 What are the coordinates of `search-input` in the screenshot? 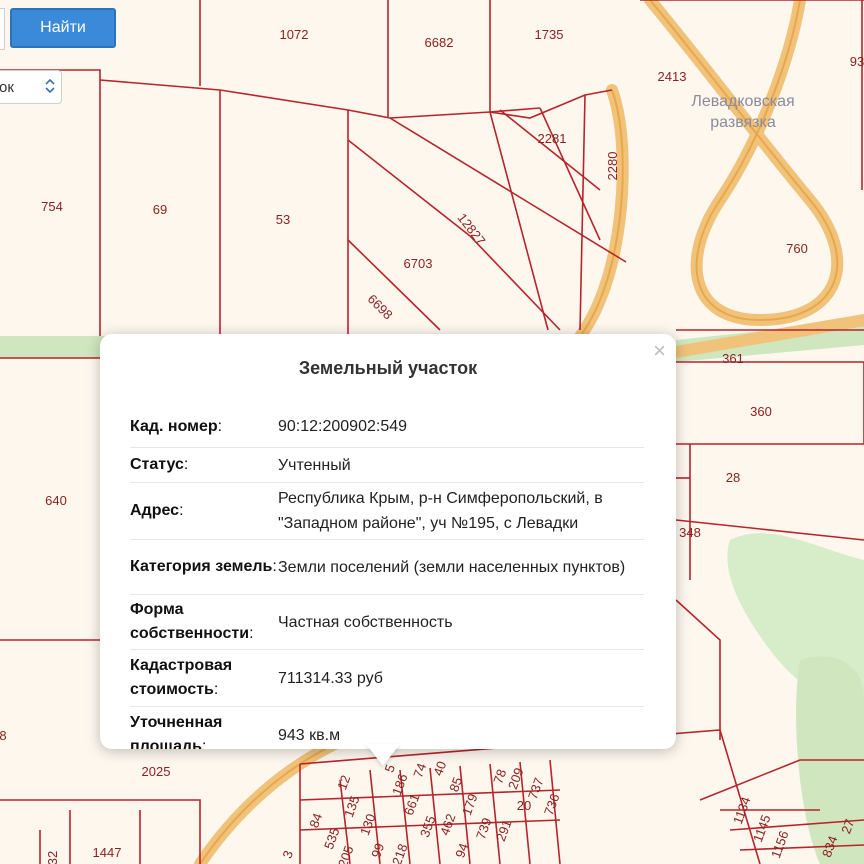 It's located at (2, 29).